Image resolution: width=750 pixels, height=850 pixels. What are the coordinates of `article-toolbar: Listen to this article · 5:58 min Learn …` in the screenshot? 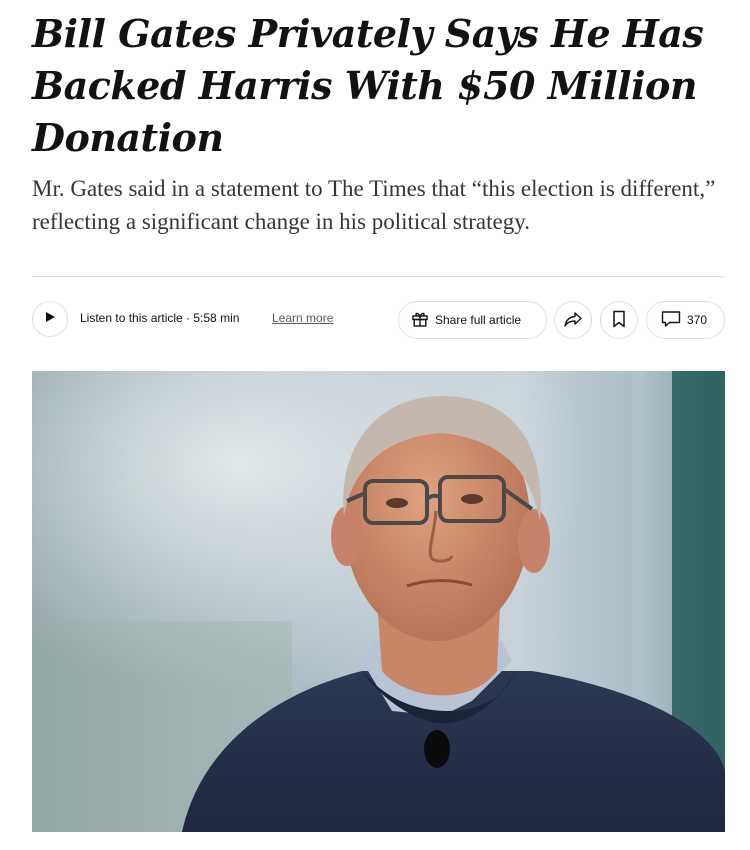 It's located at (378, 321).